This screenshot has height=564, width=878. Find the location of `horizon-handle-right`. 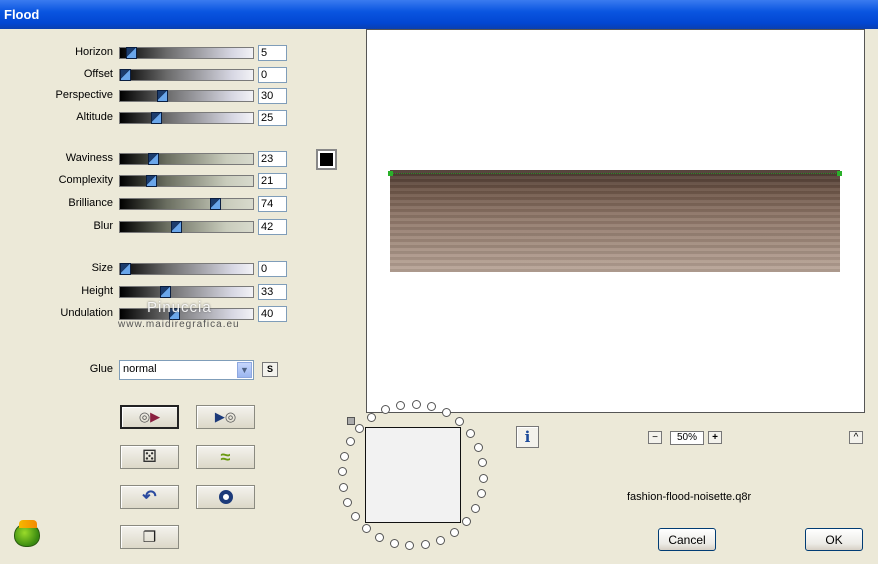

horizon-handle-right is located at coordinates (839, 173).